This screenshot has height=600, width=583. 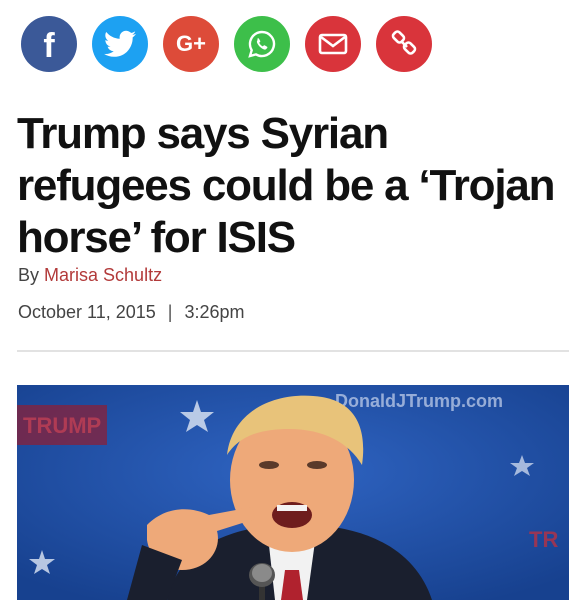 I want to click on email-share-button, so click(x=333, y=44).